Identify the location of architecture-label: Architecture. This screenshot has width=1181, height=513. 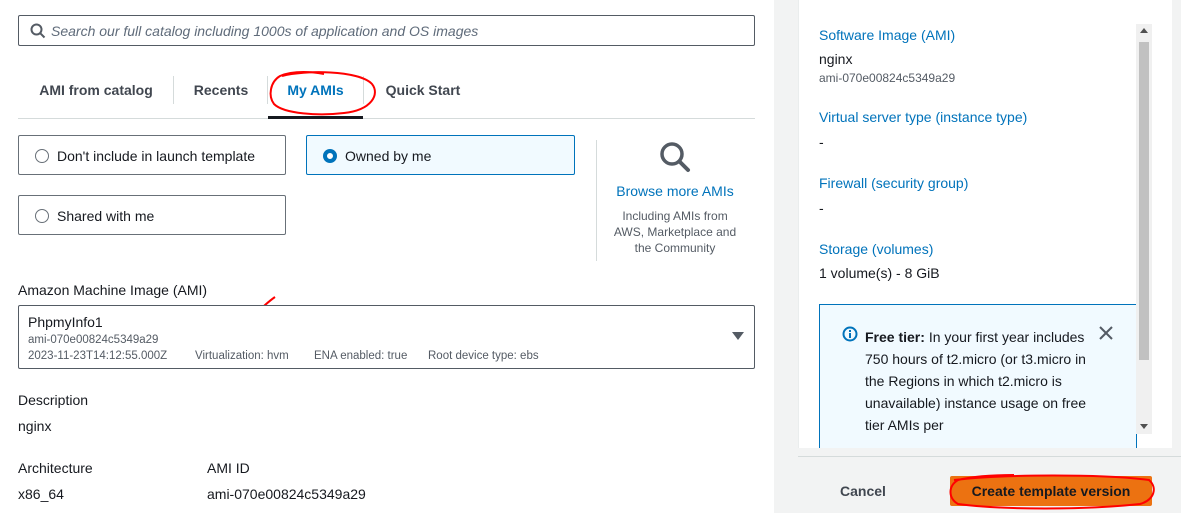
(55, 468).